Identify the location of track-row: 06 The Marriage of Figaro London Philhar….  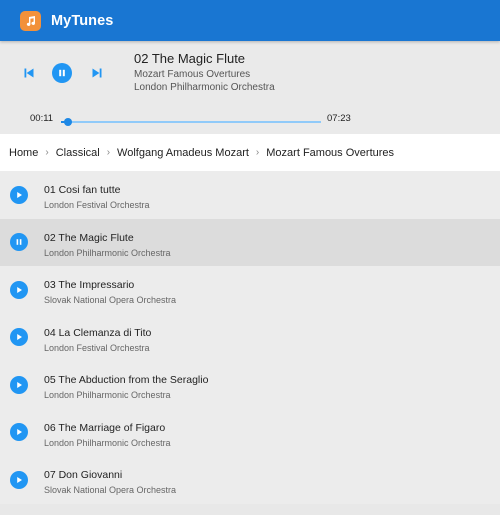
(250, 433).